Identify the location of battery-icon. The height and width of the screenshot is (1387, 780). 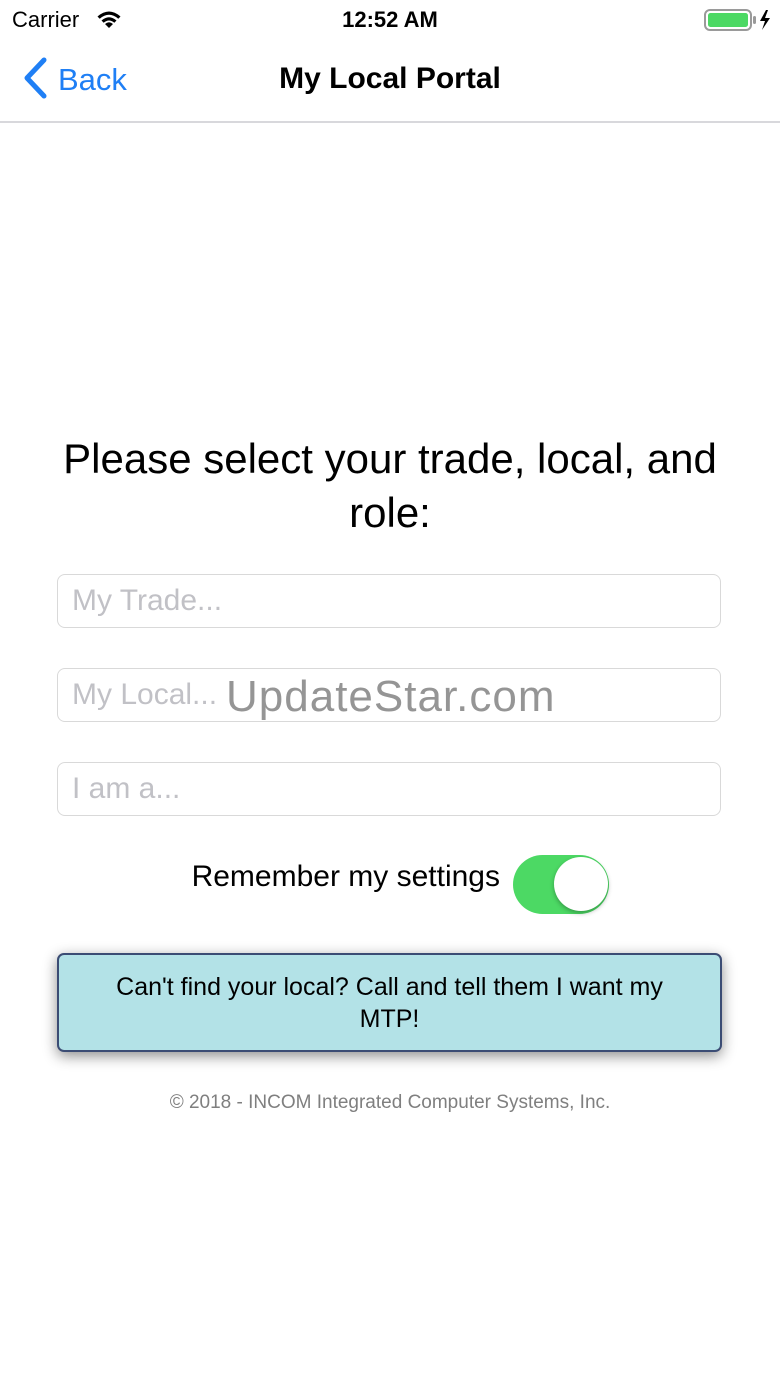
(739, 22).